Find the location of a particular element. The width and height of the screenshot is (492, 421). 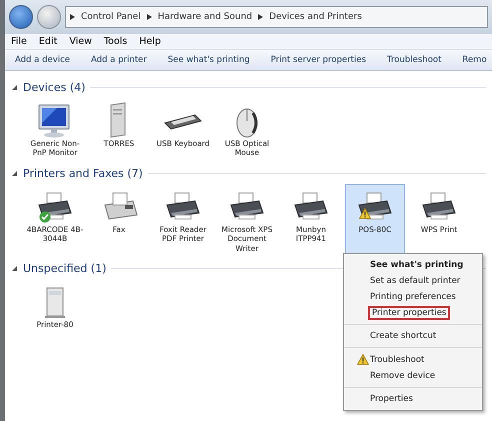

command-button: Add a device is located at coordinates (42, 60).